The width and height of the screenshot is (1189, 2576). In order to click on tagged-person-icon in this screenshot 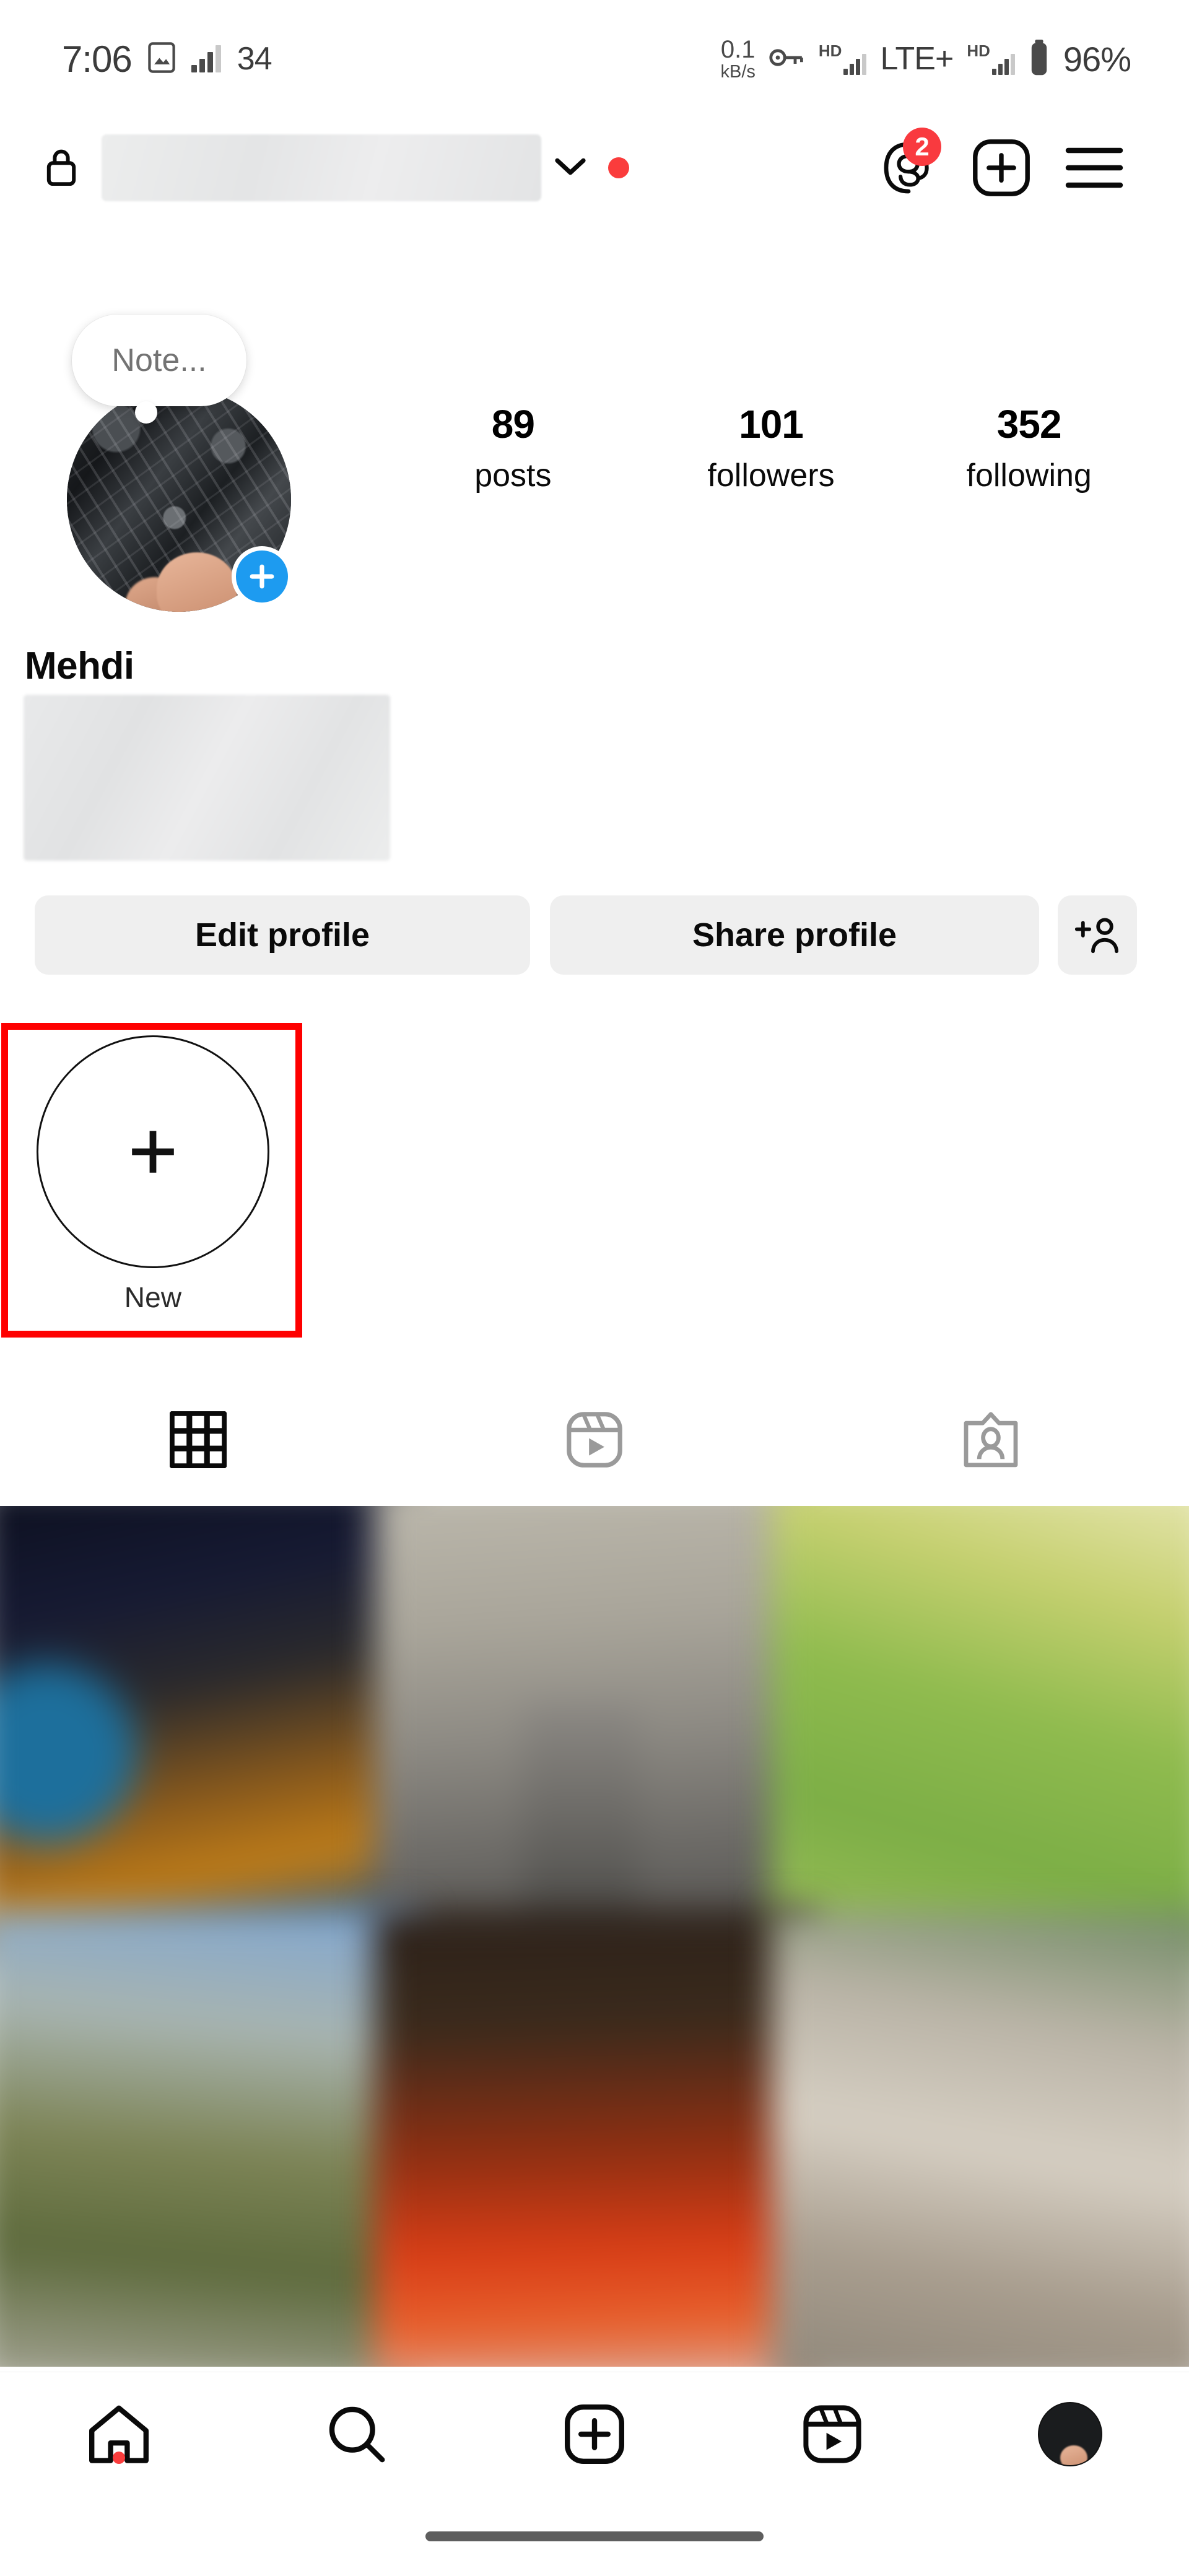, I will do `click(991, 1440)`.